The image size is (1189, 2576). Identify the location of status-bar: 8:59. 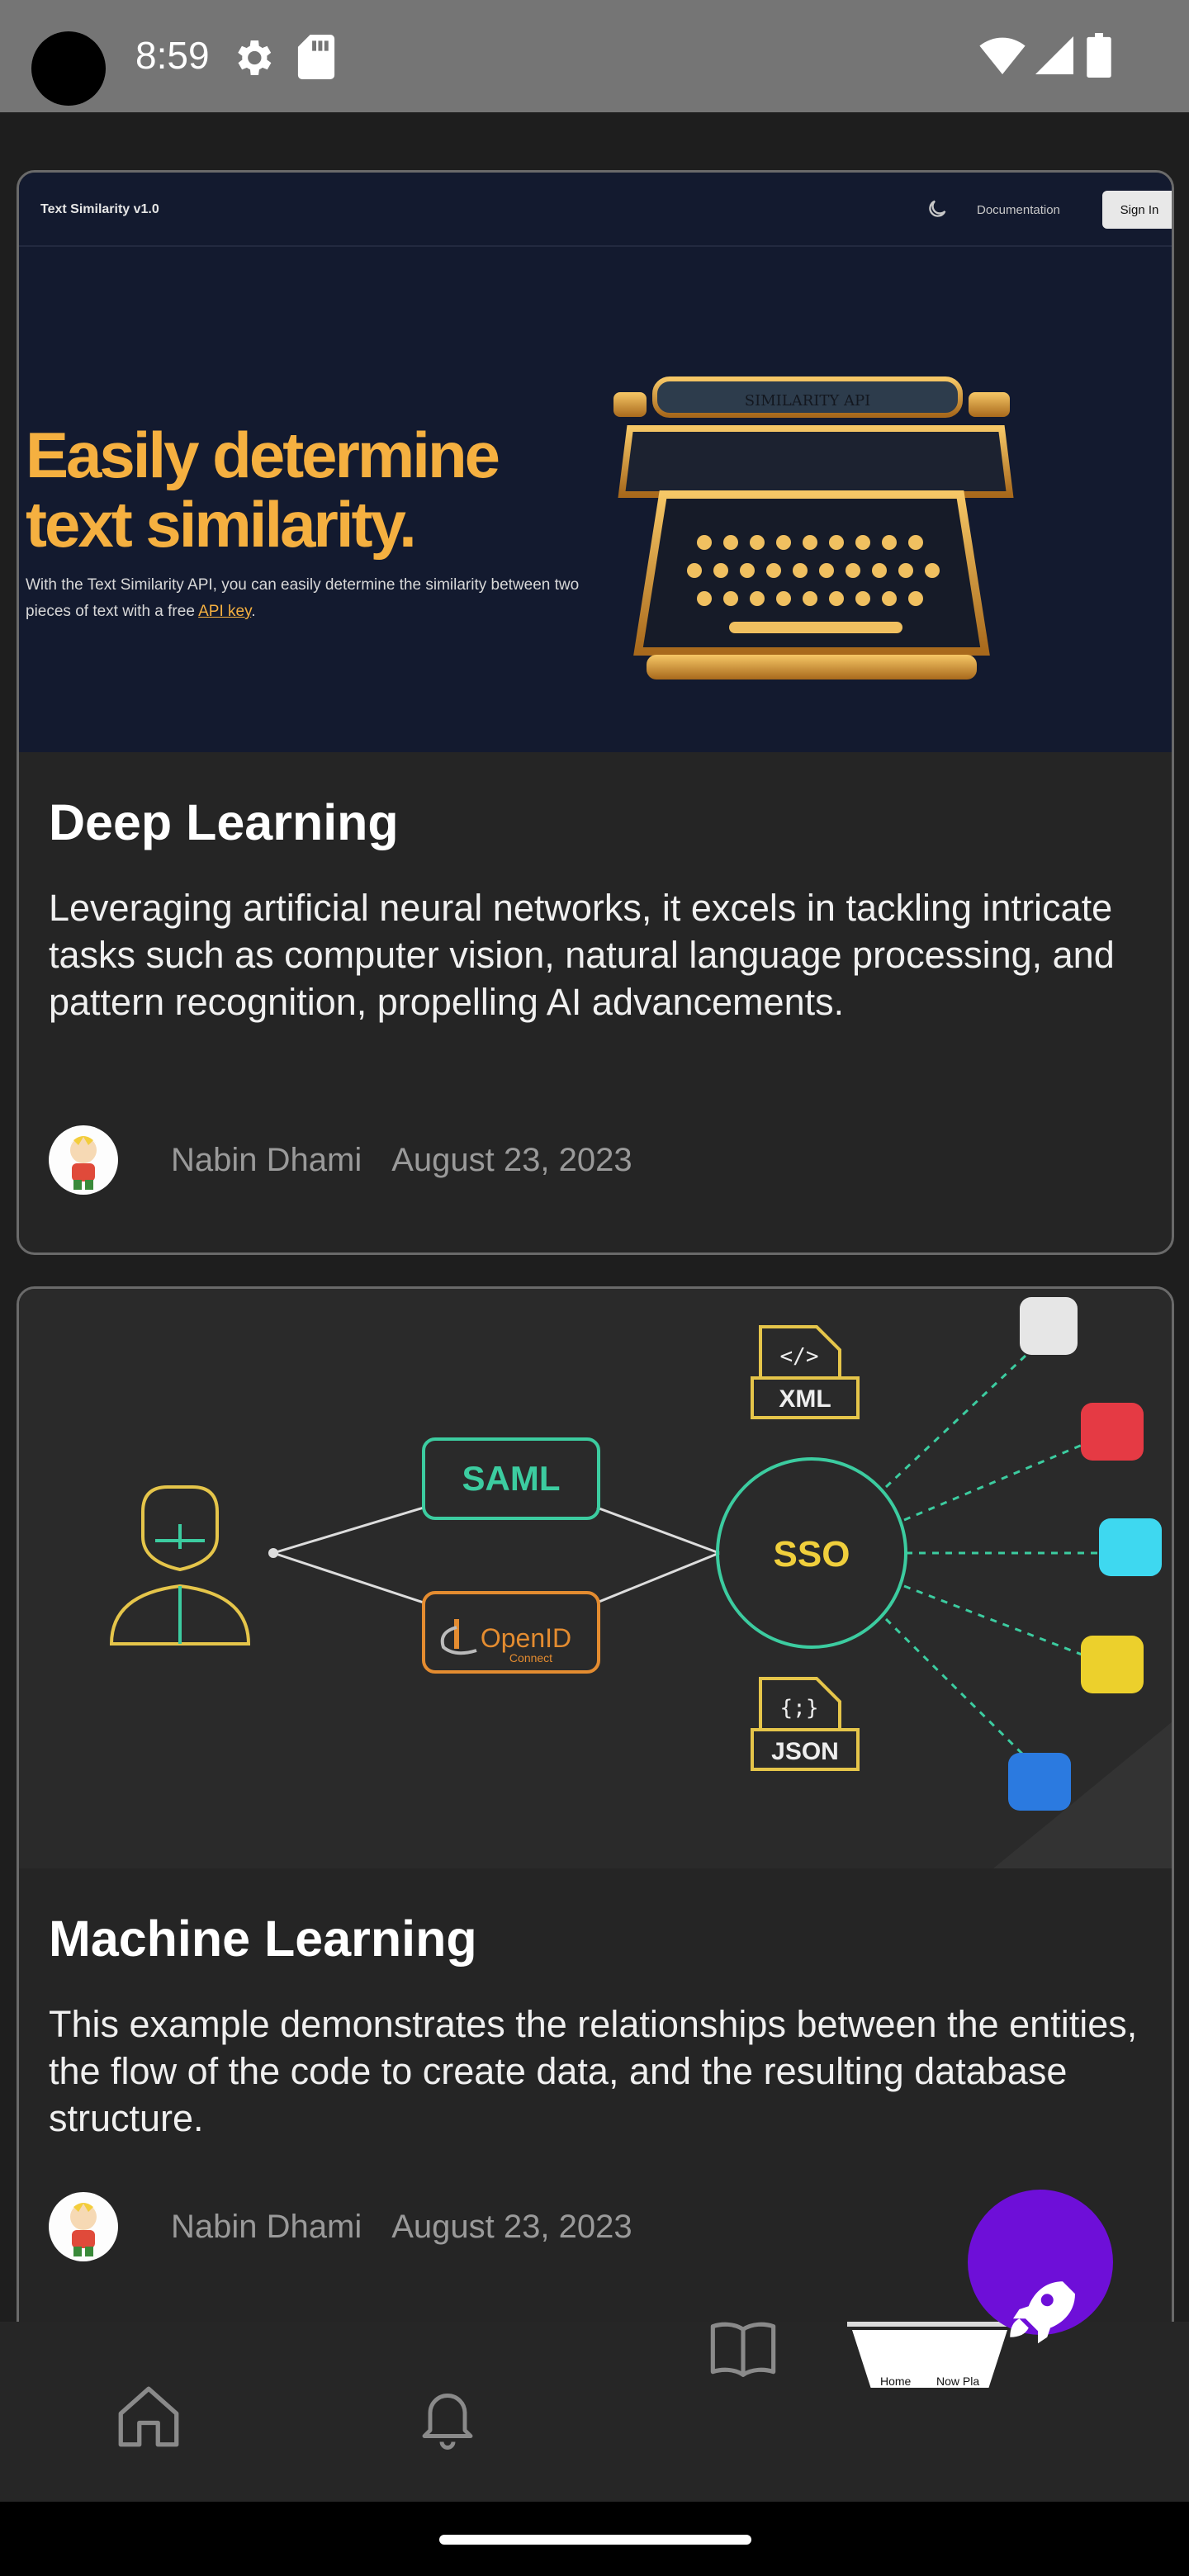
(594, 56).